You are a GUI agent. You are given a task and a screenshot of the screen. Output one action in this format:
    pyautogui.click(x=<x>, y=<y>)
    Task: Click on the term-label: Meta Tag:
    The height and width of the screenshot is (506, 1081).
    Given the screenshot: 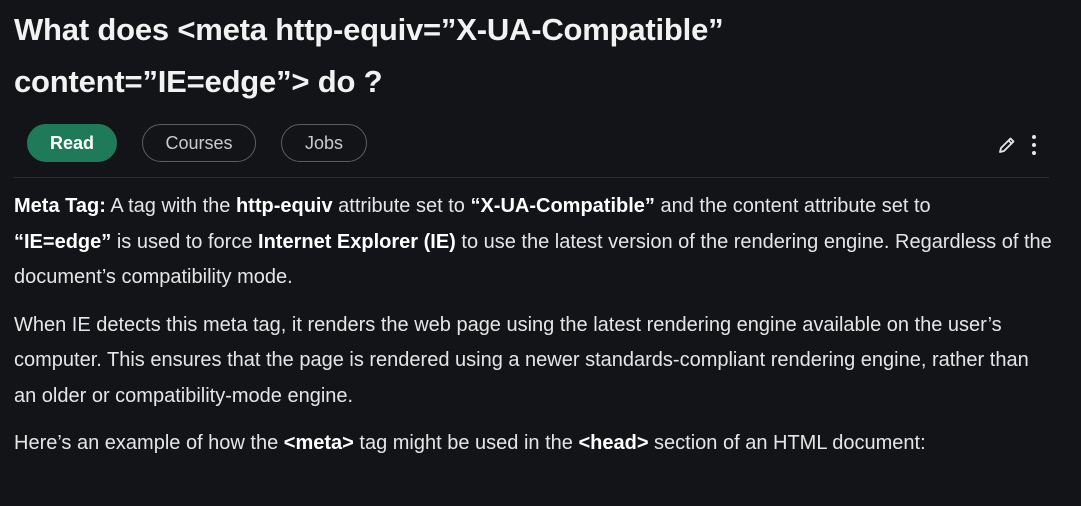 What is the action you would take?
    pyautogui.click(x=60, y=206)
    